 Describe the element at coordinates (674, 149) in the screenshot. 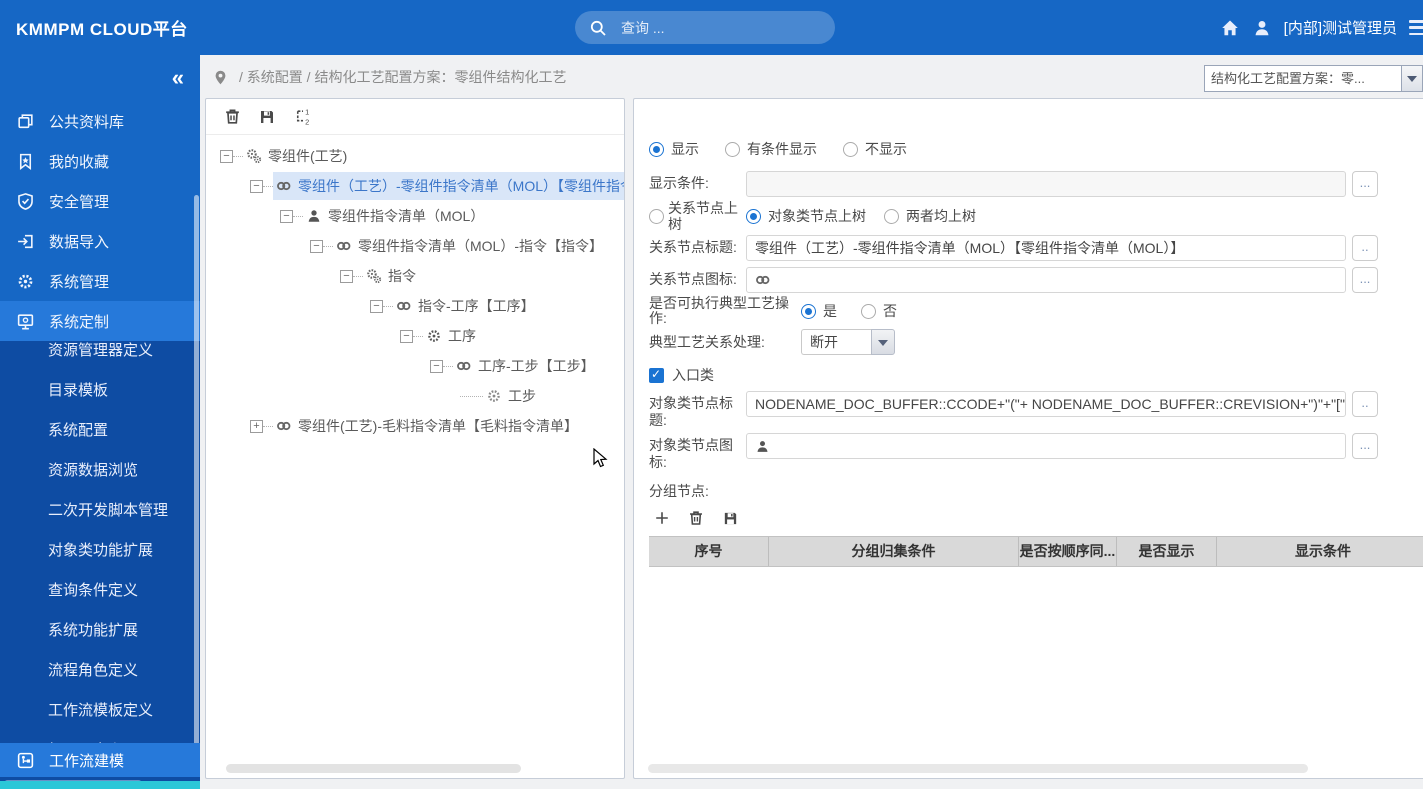

I see `radio-display: 显示` at that location.